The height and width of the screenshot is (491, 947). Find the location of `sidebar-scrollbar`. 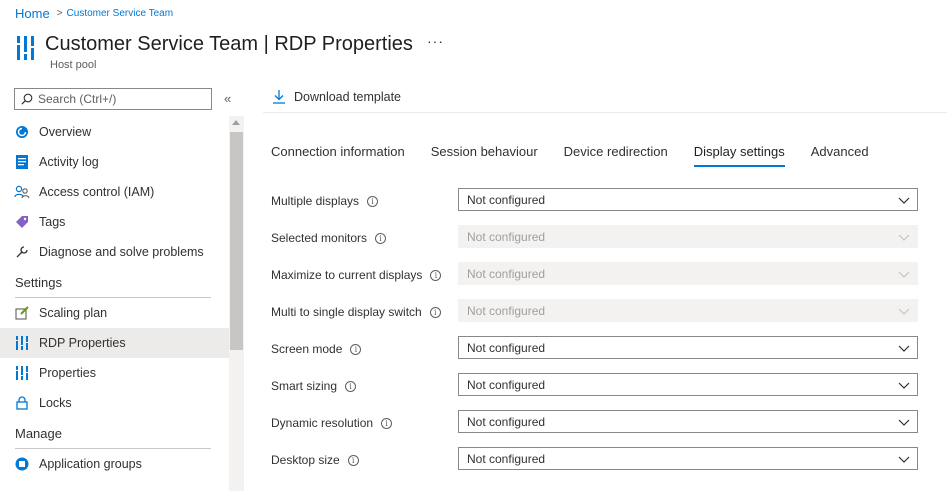

sidebar-scrollbar is located at coordinates (236, 303).